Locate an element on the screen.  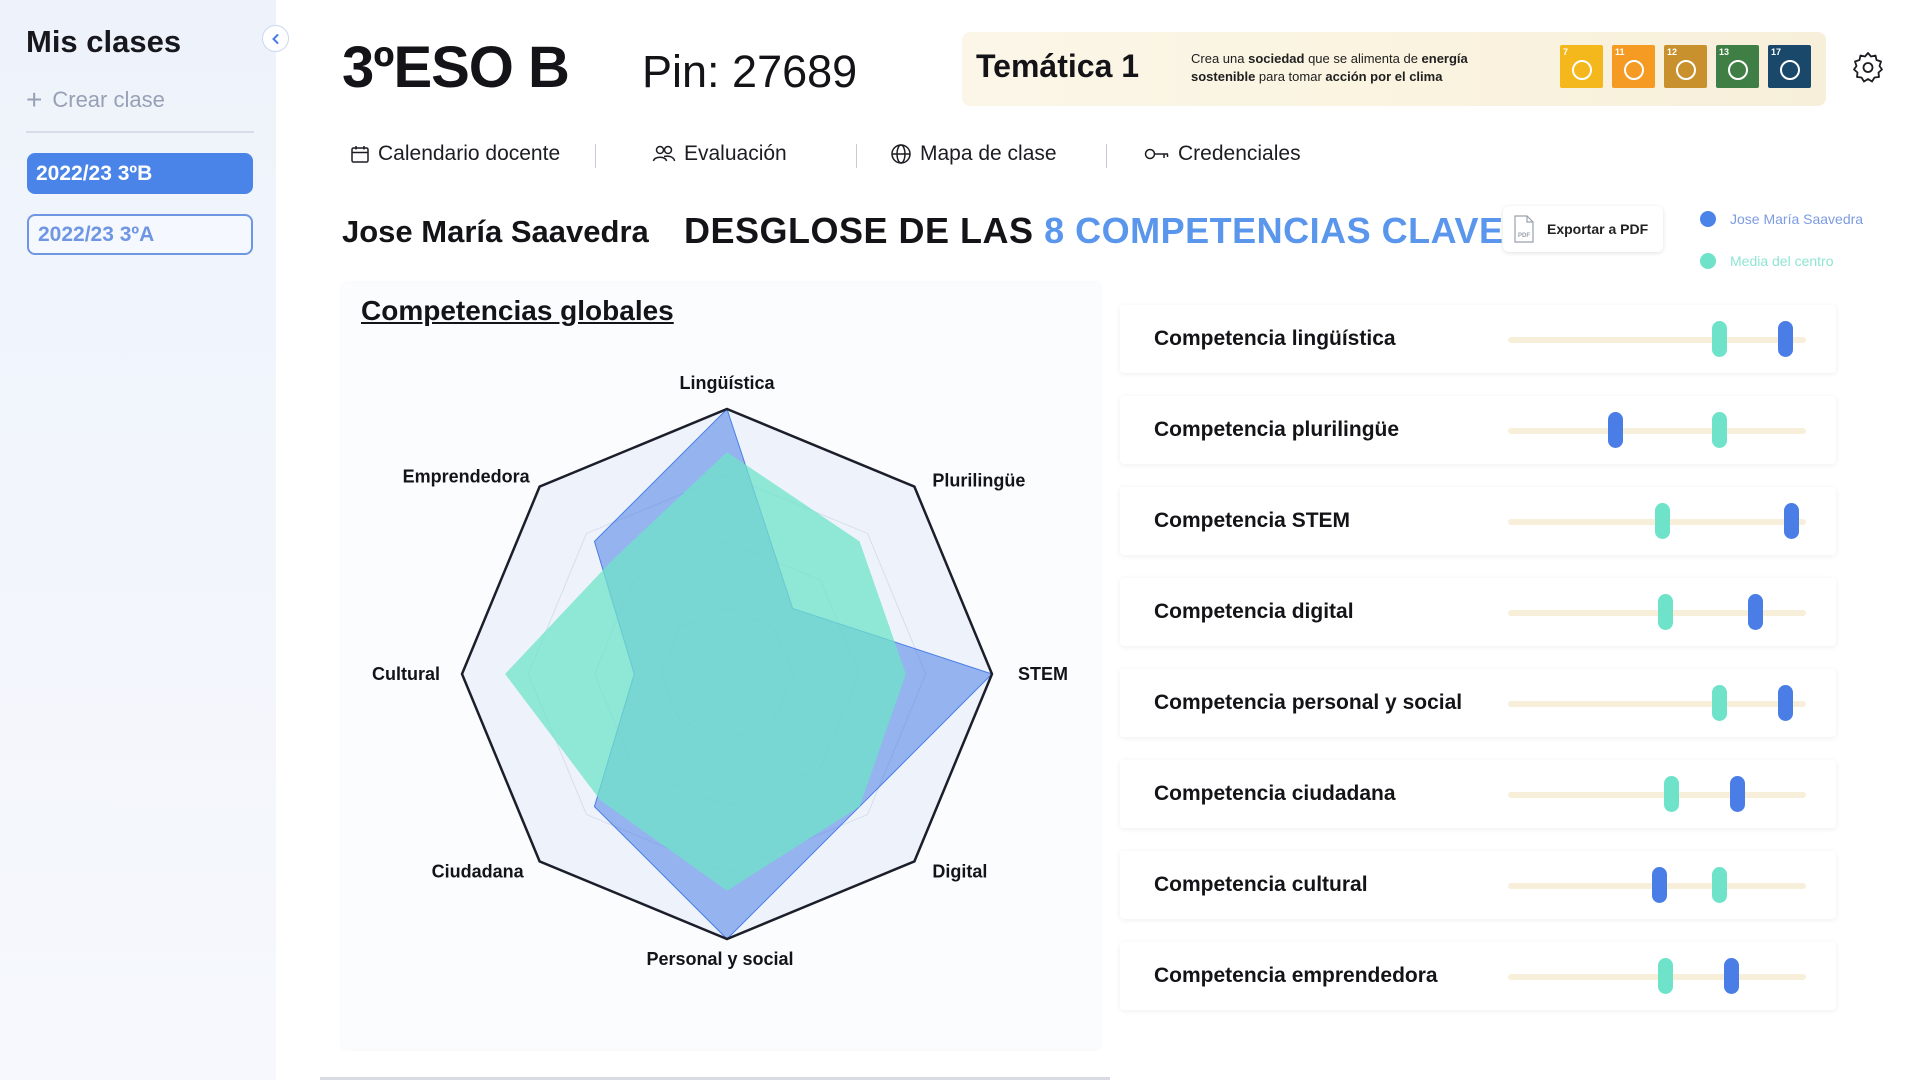
sidebar-title: Mis clases is located at coordinates (104, 41).